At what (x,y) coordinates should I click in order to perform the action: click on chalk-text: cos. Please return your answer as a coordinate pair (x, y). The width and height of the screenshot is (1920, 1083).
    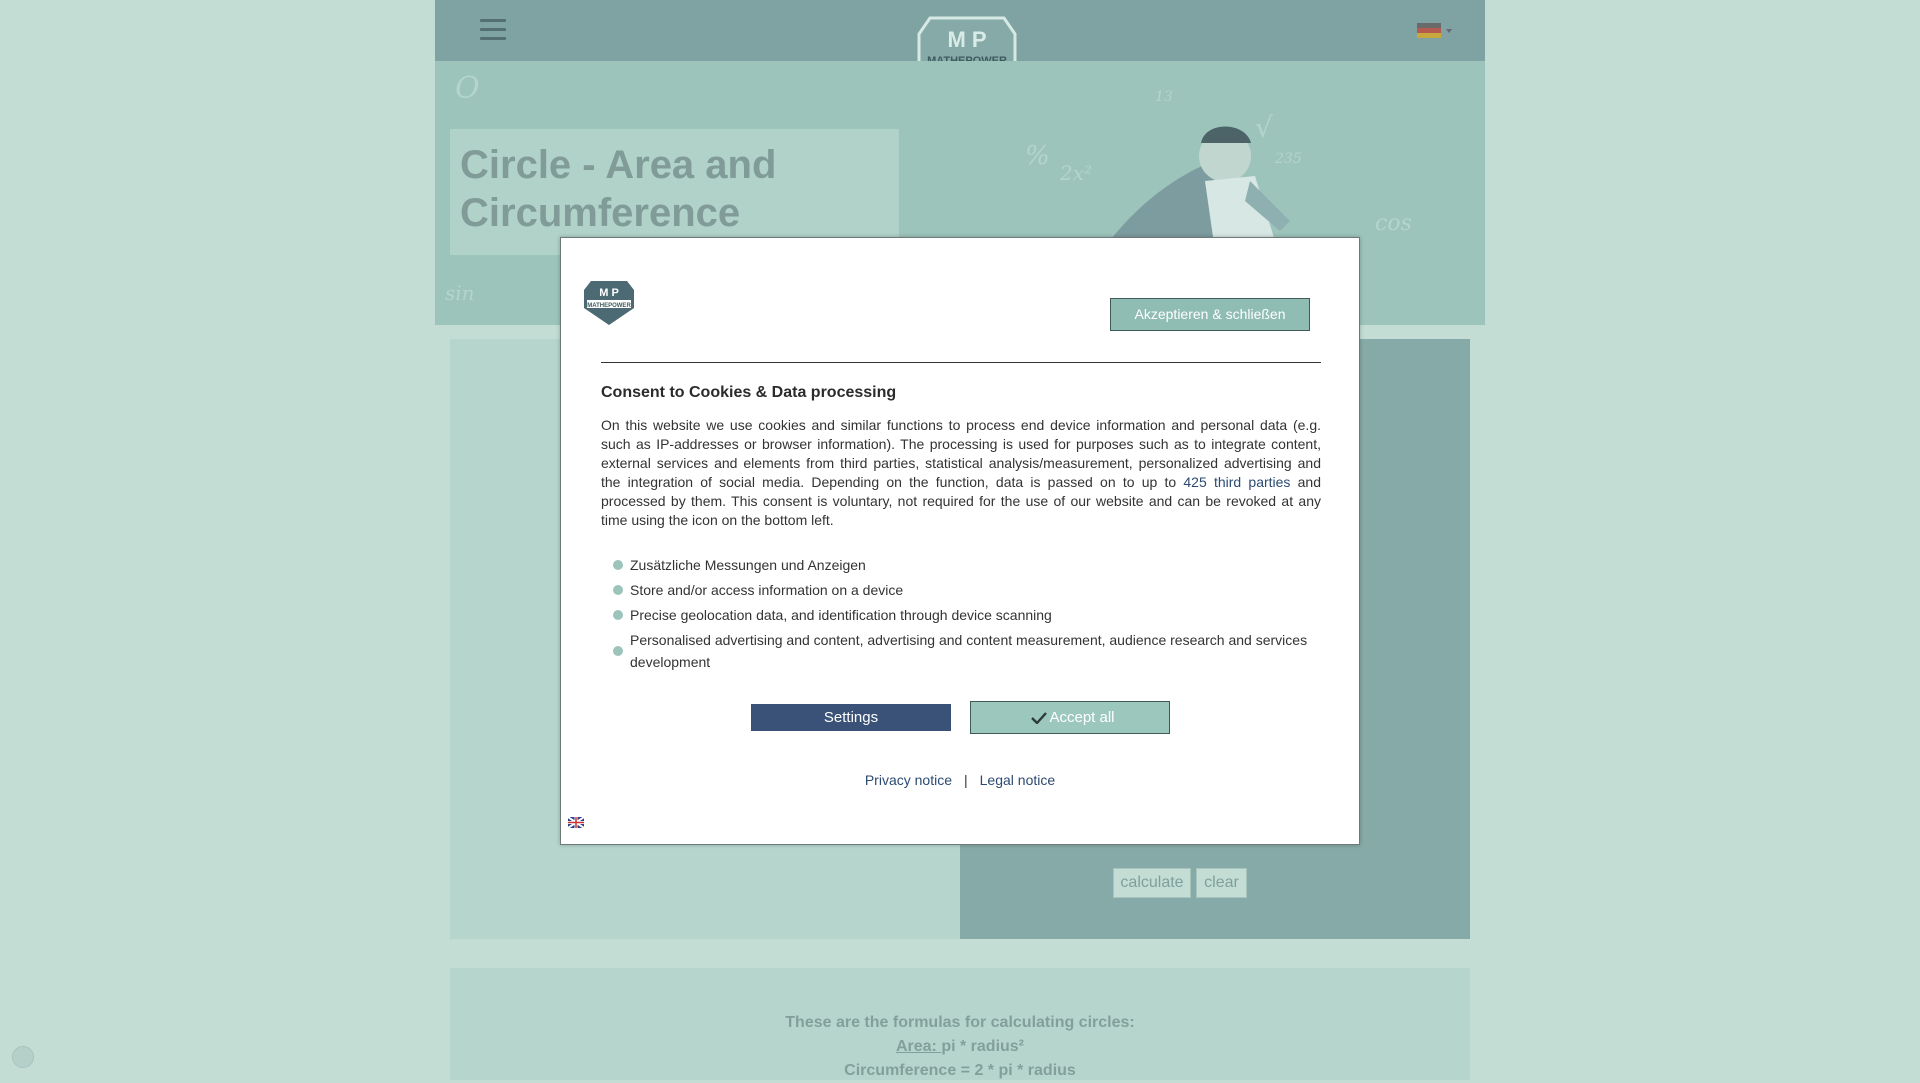
    Looking at the image, I should click on (1393, 223).